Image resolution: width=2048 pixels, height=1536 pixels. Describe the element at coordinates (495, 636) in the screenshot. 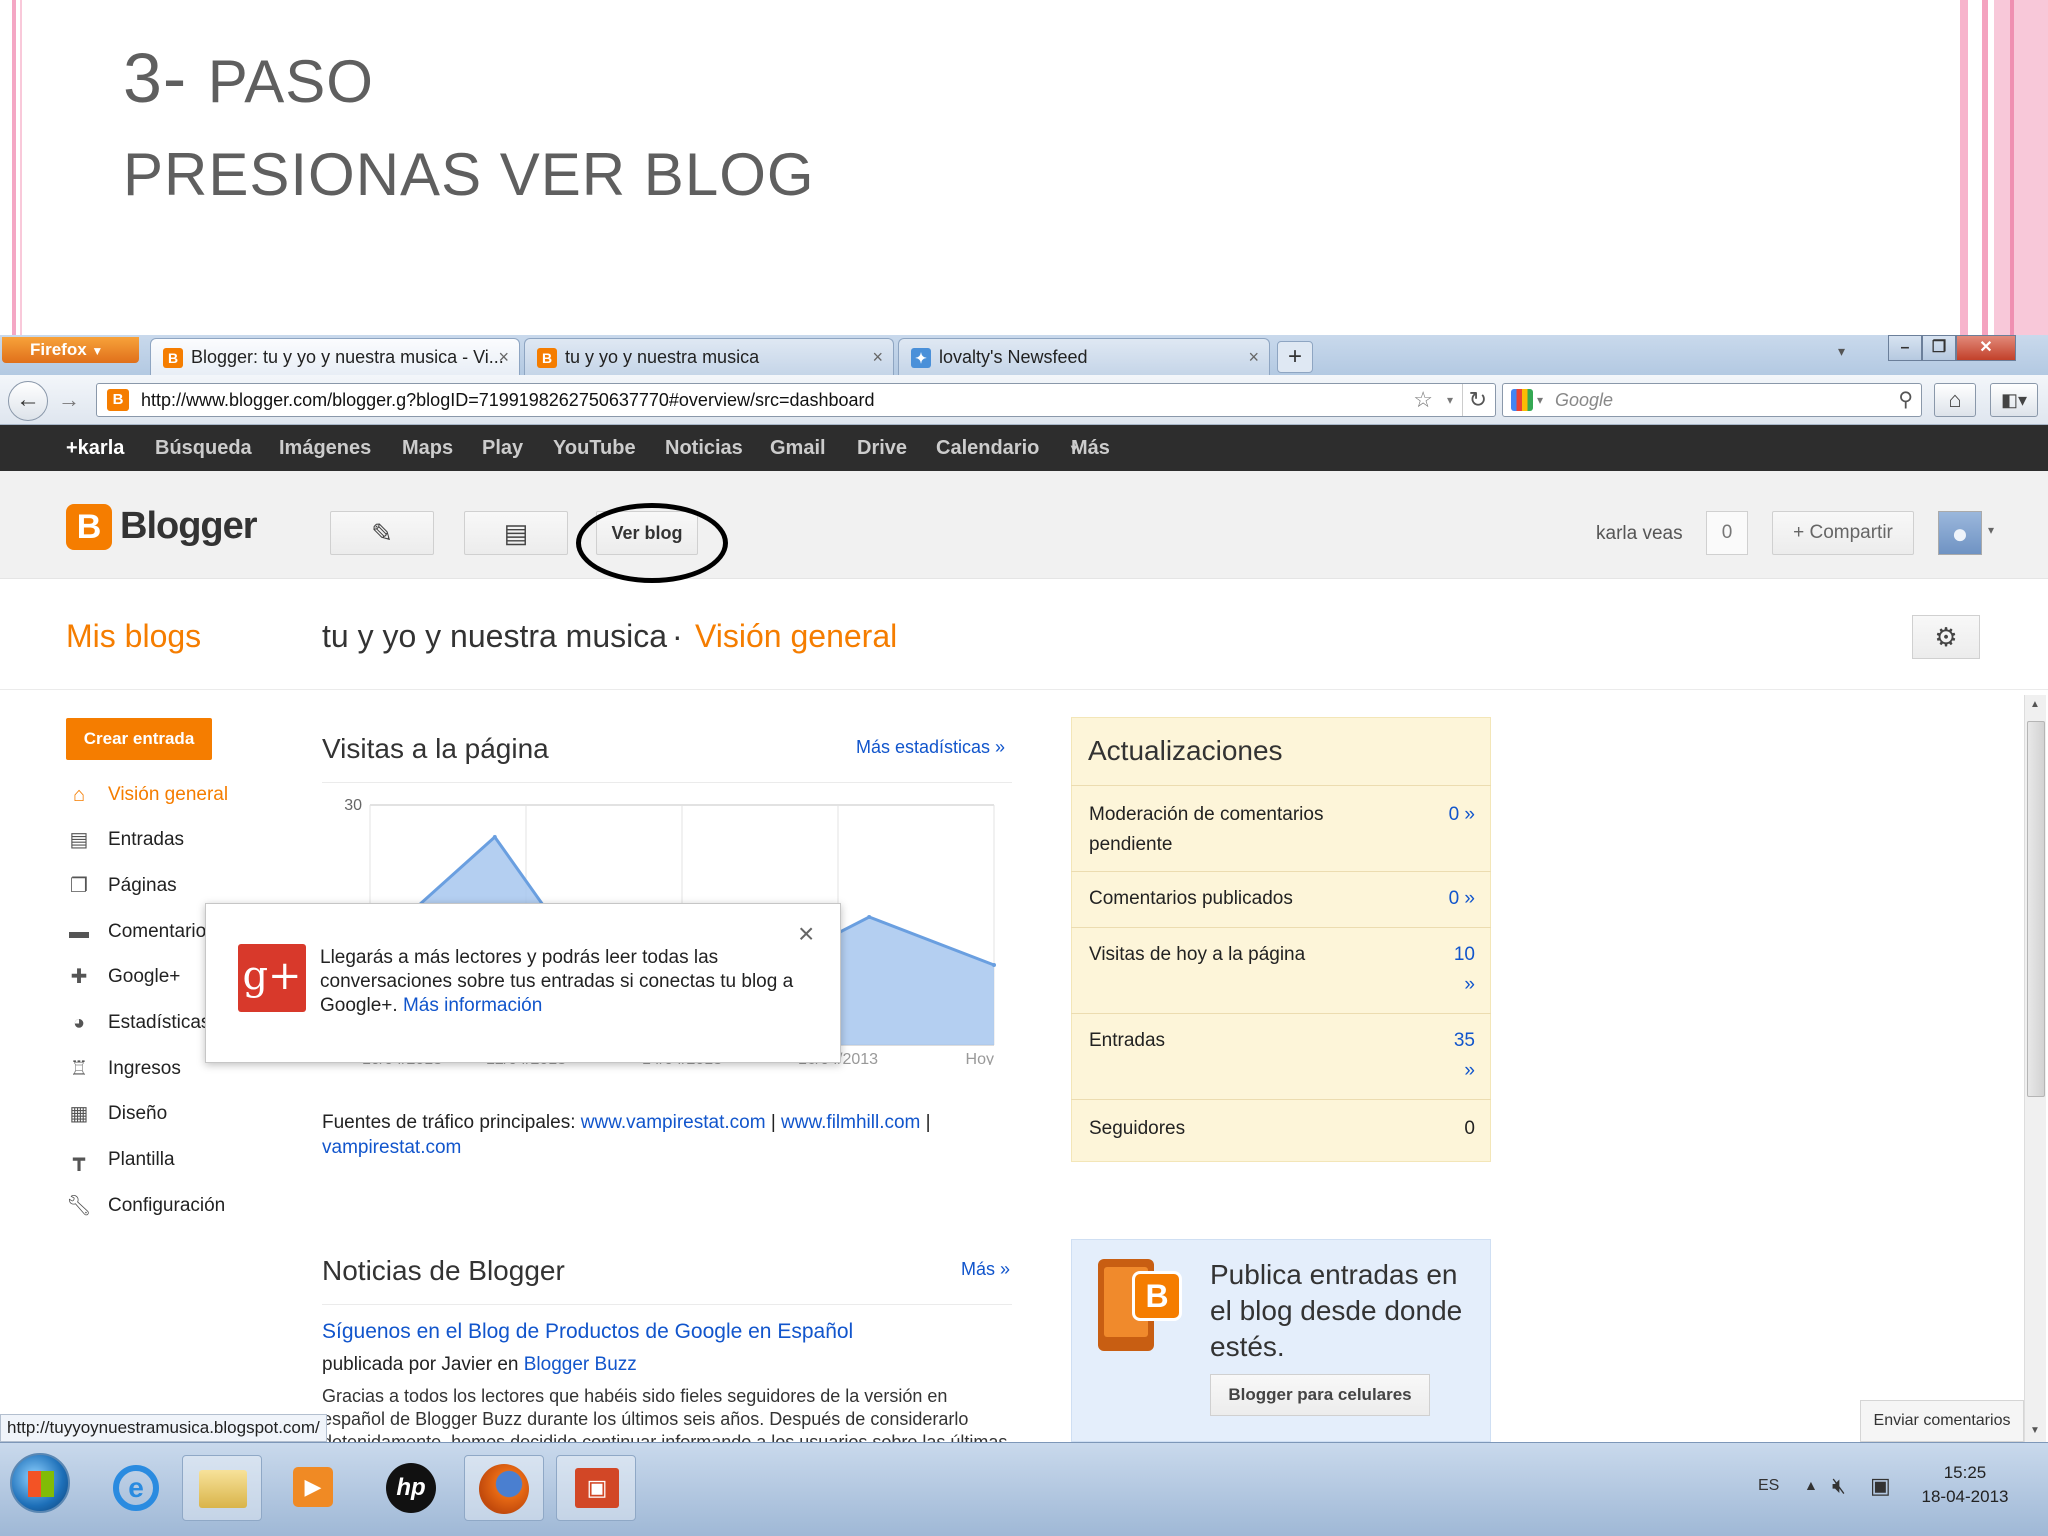

I see `blog-title: tu y yo y nuestra musica` at that location.